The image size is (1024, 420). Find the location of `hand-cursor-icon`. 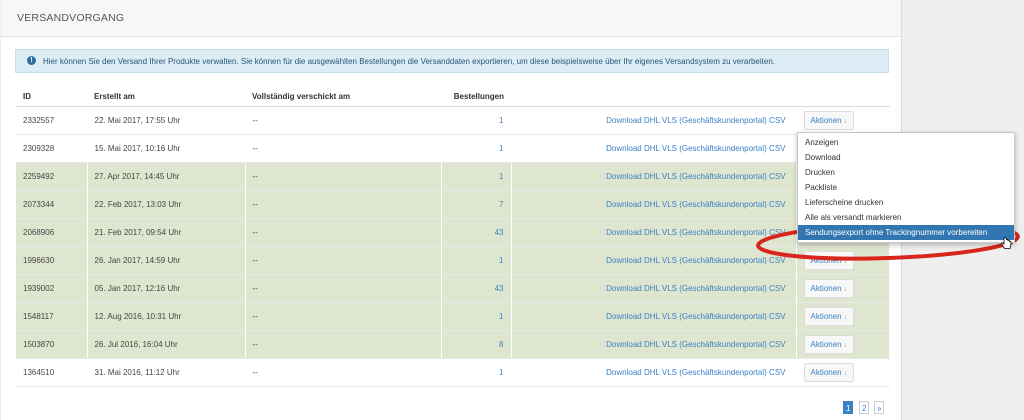

hand-cursor-icon is located at coordinates (1006, 243).